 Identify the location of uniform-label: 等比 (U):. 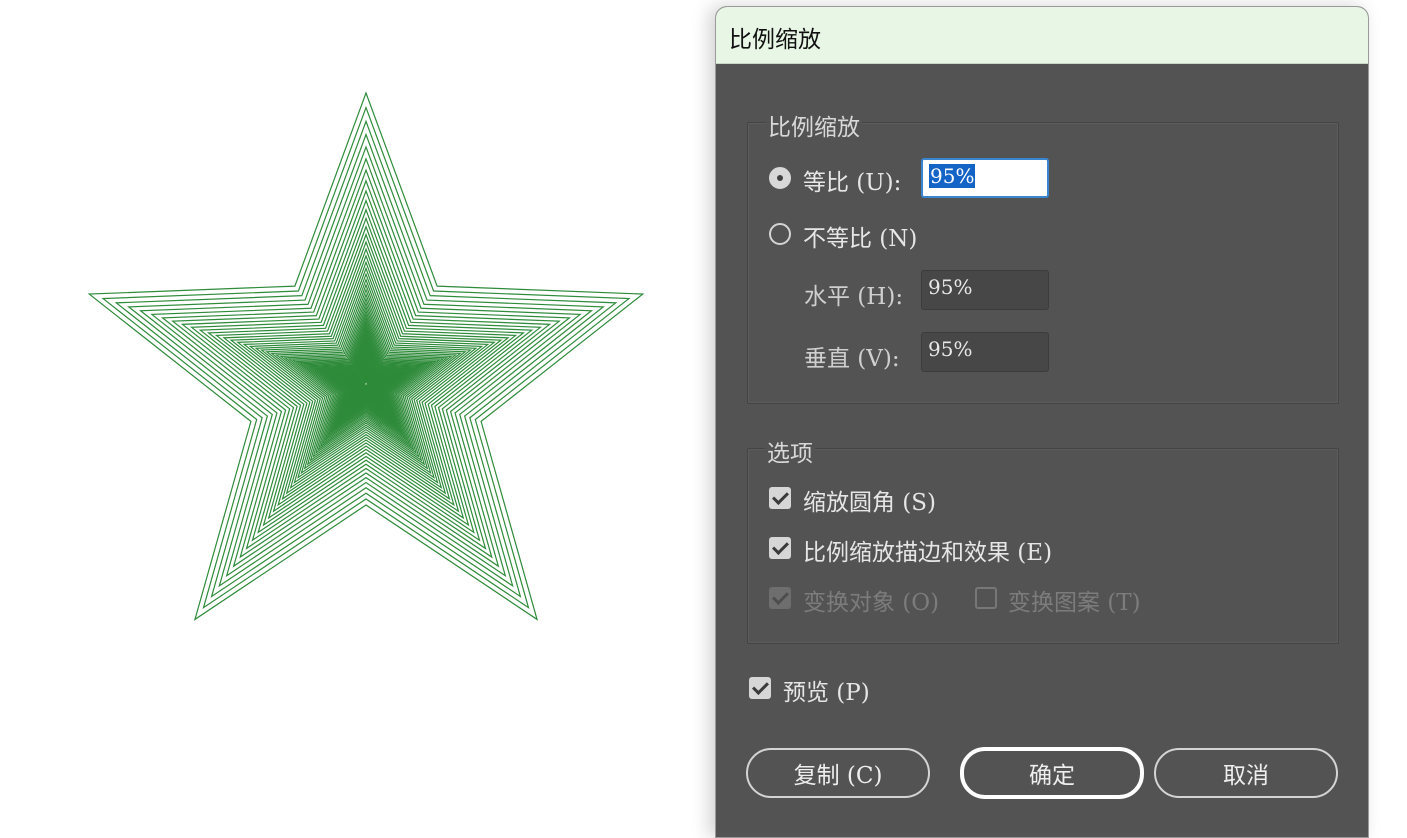
(852, 183).